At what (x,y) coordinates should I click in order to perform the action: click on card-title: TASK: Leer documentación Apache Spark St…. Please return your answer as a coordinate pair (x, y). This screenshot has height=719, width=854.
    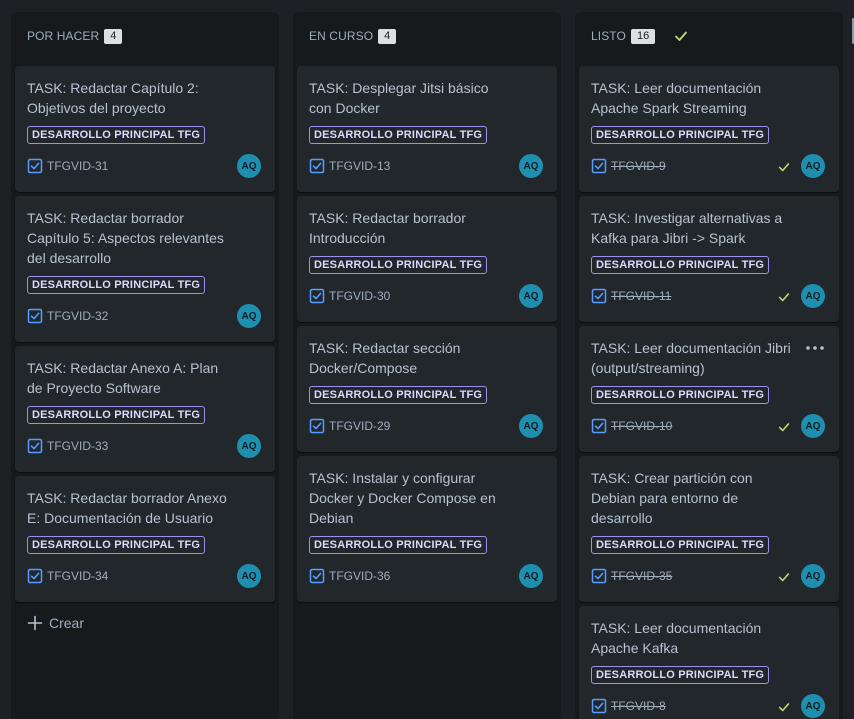
    Looking at the image, I should click on (676, 98).